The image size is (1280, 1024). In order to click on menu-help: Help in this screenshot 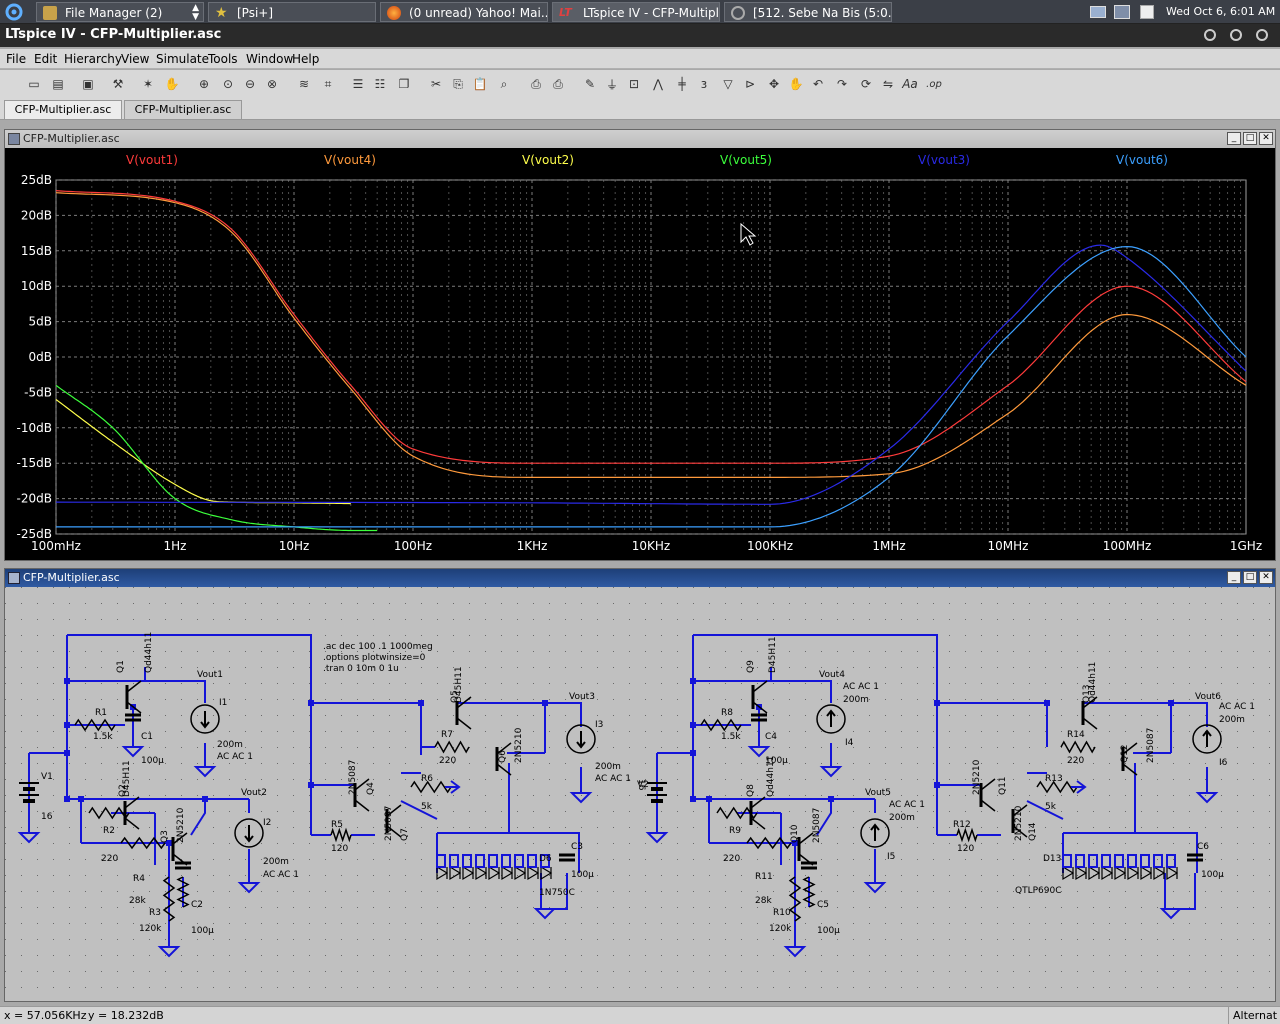, I will do `click(305, 59)`.